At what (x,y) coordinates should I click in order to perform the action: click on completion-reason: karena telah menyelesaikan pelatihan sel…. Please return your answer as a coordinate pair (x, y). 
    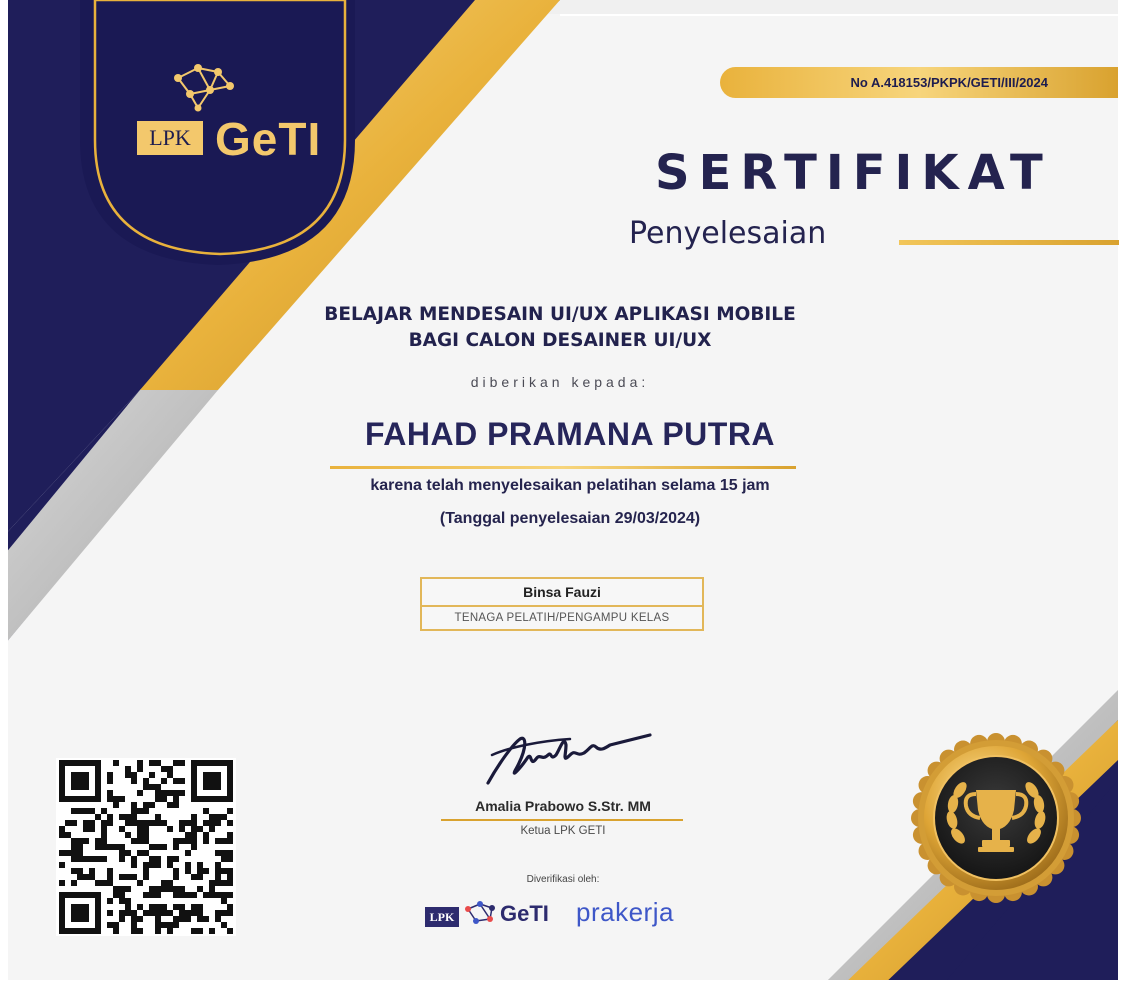
    Looking at the image, I should click on (570, 485).